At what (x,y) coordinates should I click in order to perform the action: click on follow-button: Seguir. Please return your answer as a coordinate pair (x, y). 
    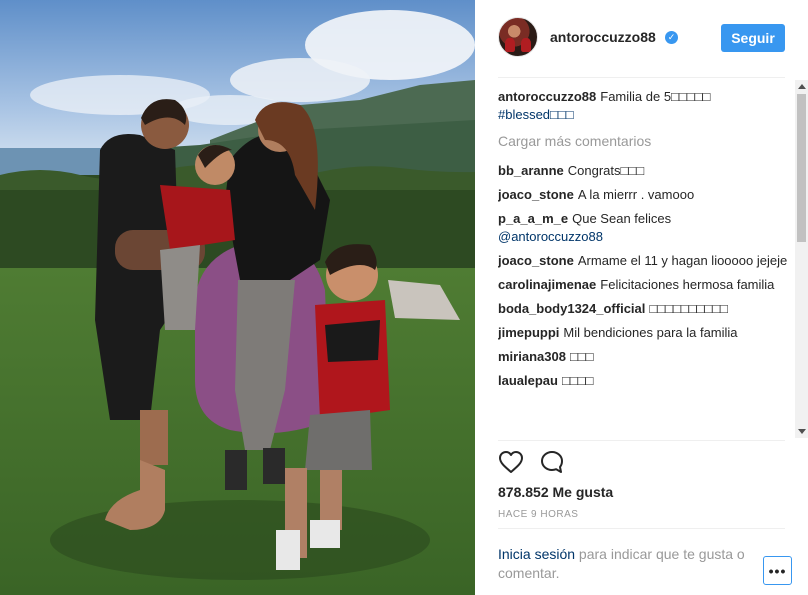
    Looking at the image, I should click on (753, 38).